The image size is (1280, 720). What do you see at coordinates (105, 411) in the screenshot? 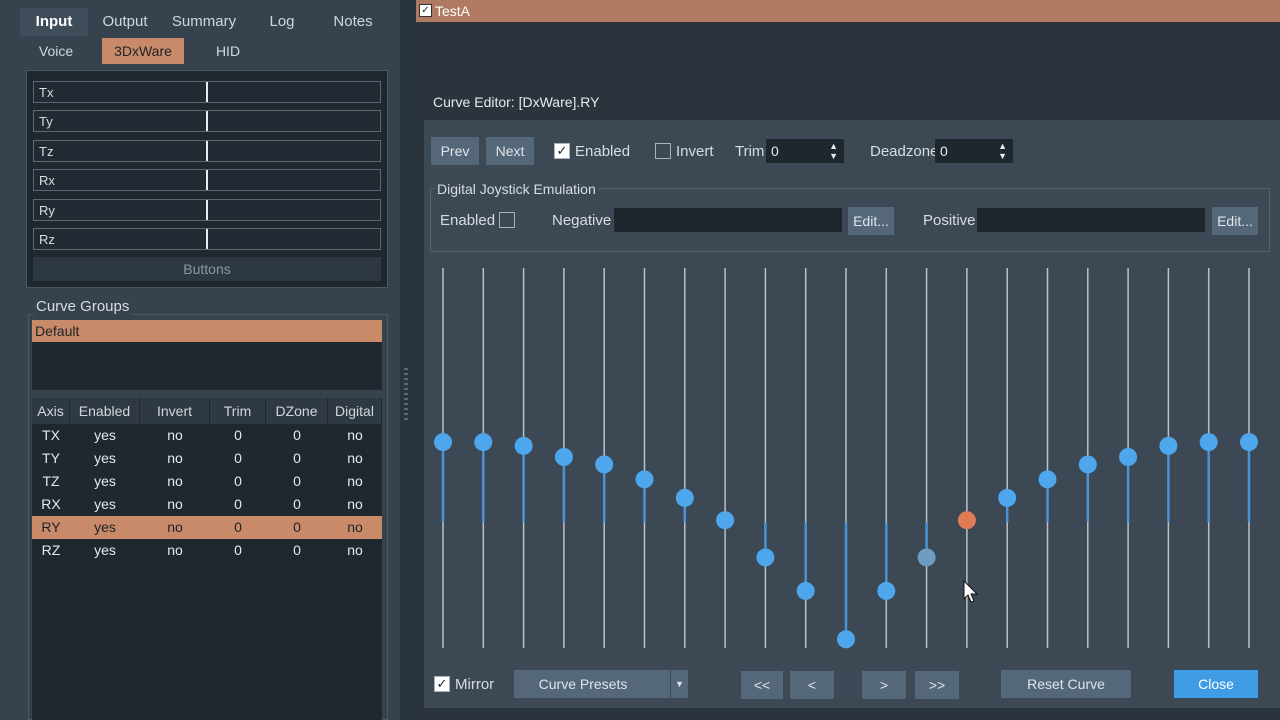
I see `column-header-enabled: Enabled` at bounding box center [105, 411].